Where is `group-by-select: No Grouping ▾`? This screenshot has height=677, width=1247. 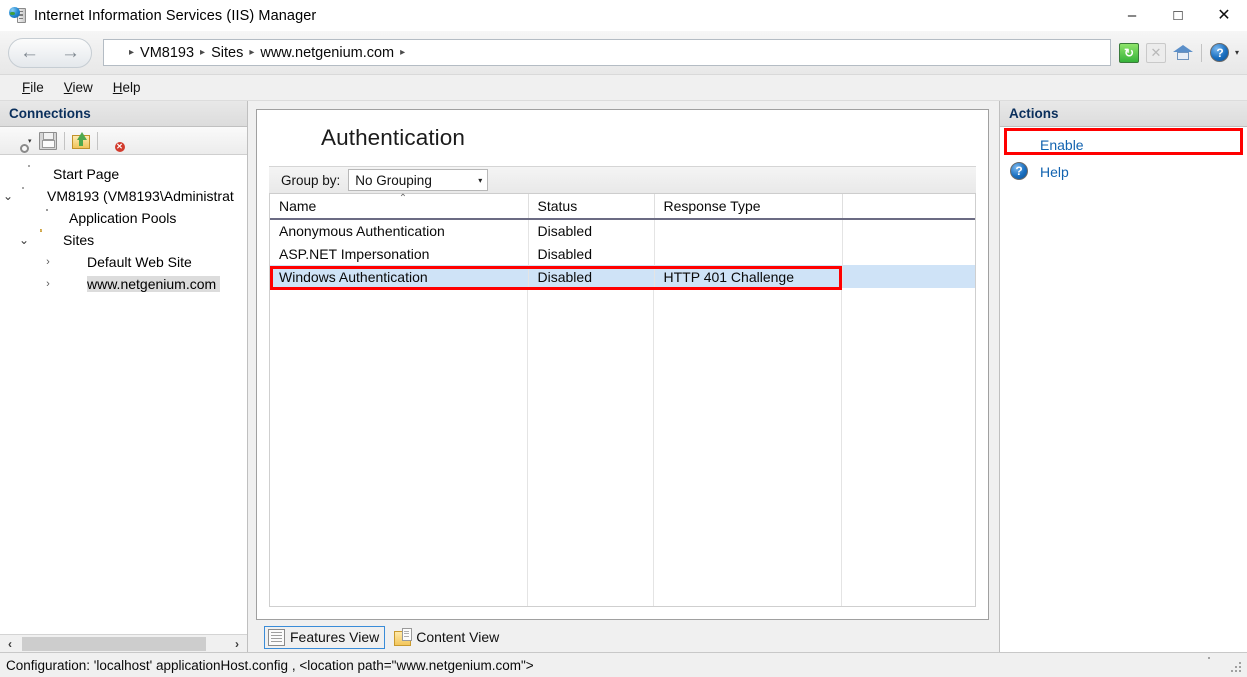 group-by-select: No Grouping ▾ is located at coordinates (418, 180).